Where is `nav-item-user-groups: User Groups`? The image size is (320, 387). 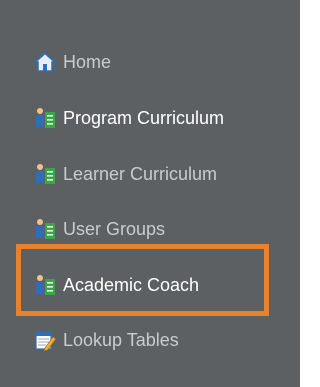
nav-item-user-groups: User Groups is located at coordinates (99, 229).